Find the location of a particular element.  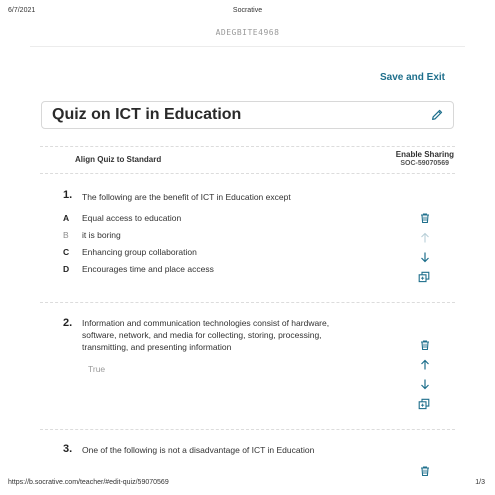

enable-sharing-toggle: Enable Sharing is located at coordinates (425, 154).